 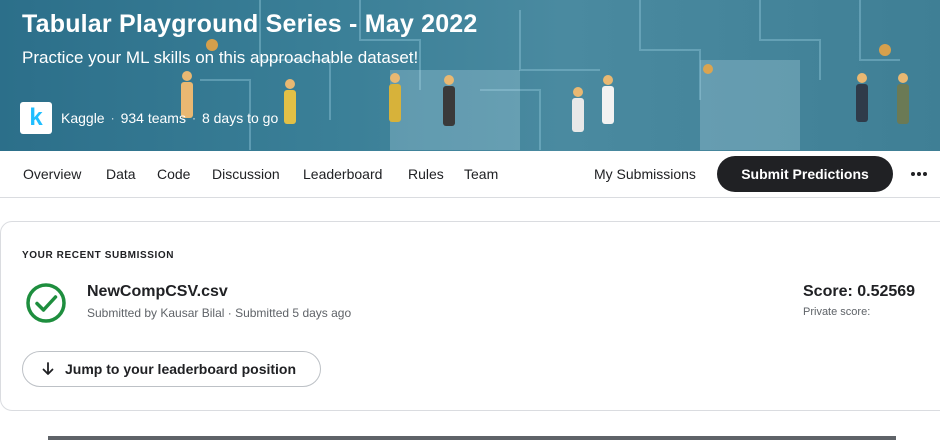 What do you see at coordinates (426, 174) in the screenshot?
I see `tab-rules: Rules` at bounding box center [426, 174].